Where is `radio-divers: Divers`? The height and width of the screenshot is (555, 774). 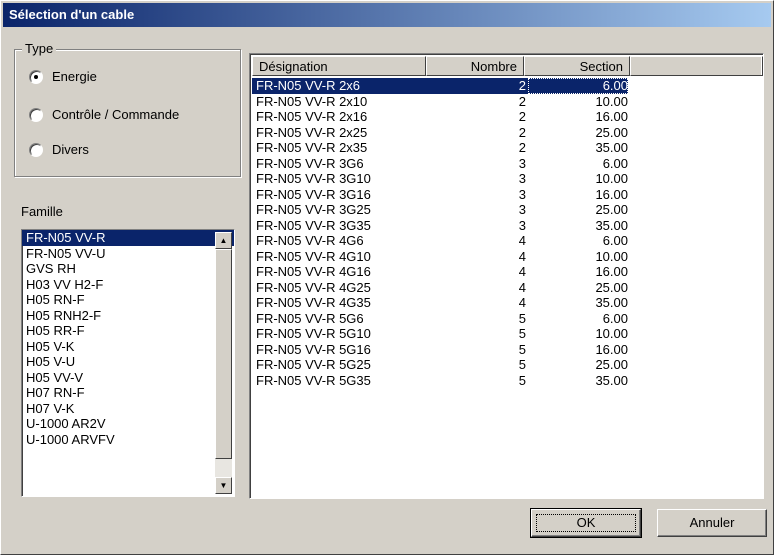 radio-divers: Divers is located at coordinates (59, 149).